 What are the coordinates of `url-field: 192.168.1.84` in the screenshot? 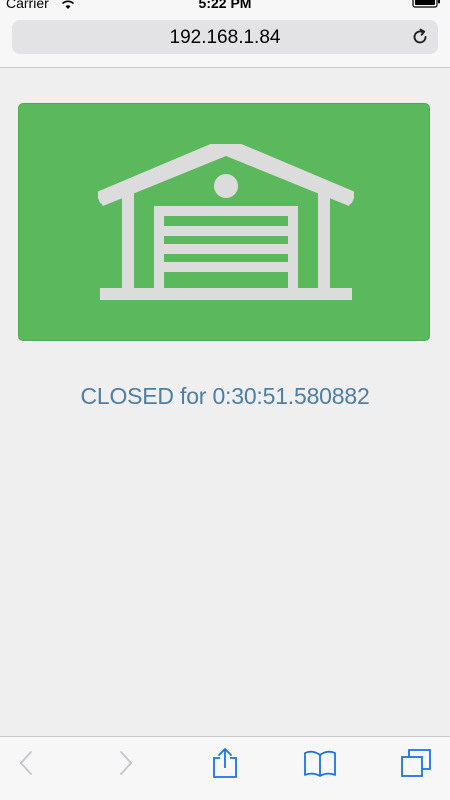 It's located at (225, 37).